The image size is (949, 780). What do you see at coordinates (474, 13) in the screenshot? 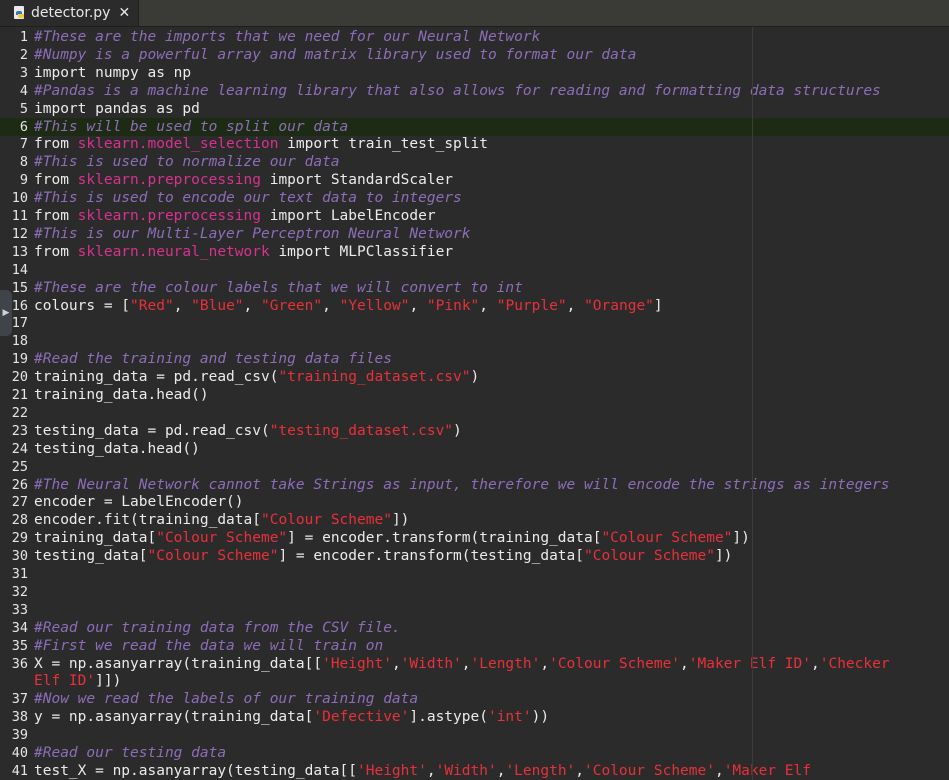
I see `tab-bar: detector.py ✕` at bounding box center [474, 13].